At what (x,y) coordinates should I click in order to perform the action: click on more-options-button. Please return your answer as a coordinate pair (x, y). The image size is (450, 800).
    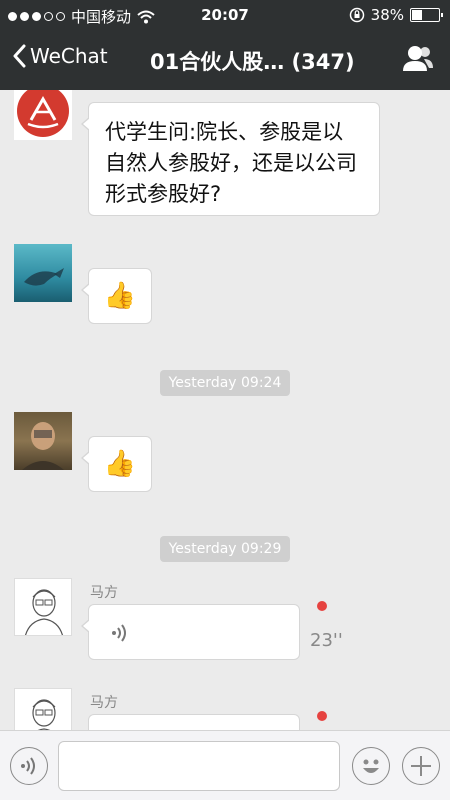
    Looking at the image, I should click on (421, 766).